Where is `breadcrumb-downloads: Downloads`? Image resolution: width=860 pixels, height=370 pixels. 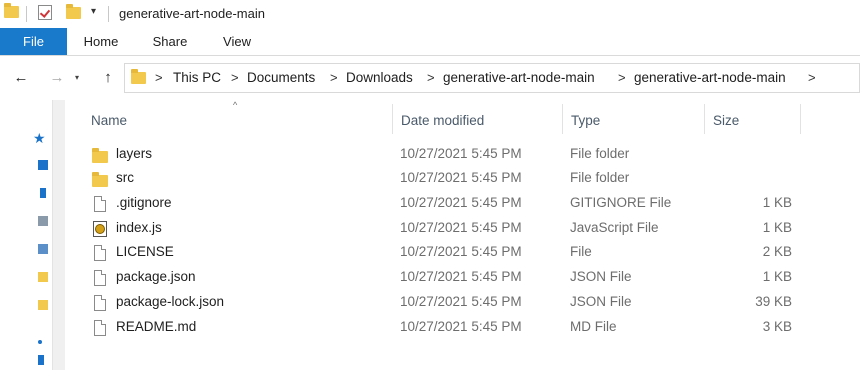
breadcrumb-downloads: Downloads is located at coordinates (379, 77).